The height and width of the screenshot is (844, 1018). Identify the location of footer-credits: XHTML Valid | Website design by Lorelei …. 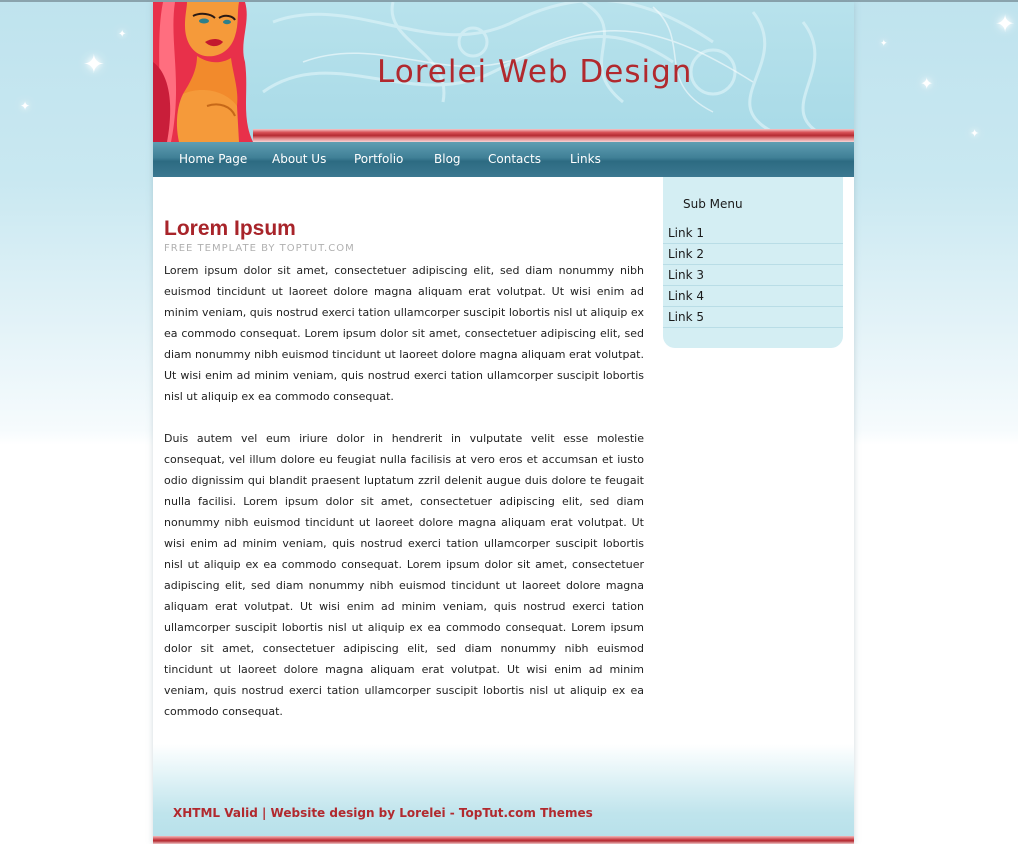
(383, 813).